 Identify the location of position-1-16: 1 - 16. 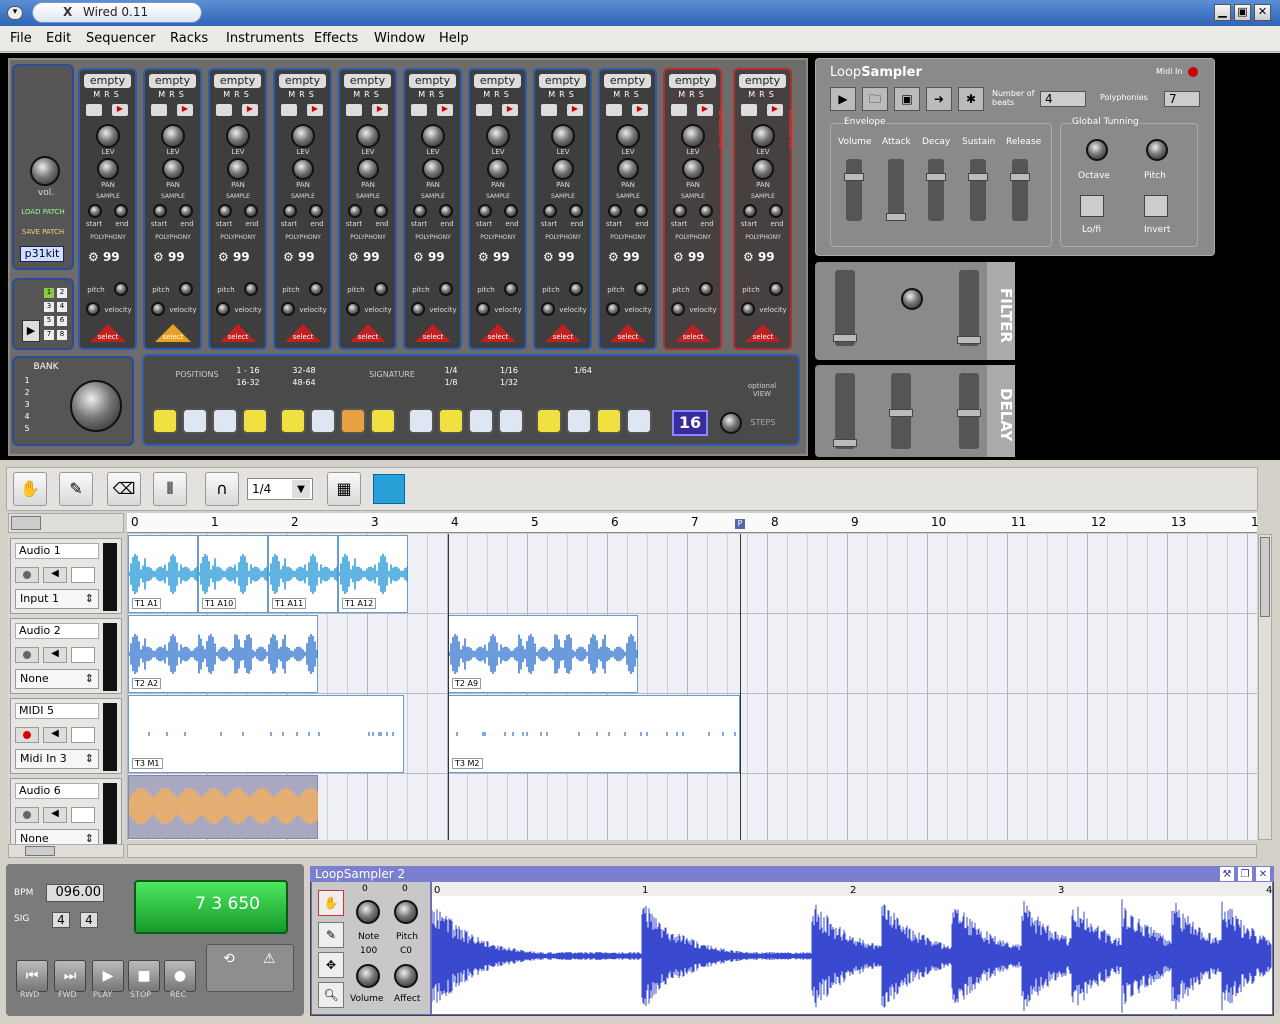
(248, 370).